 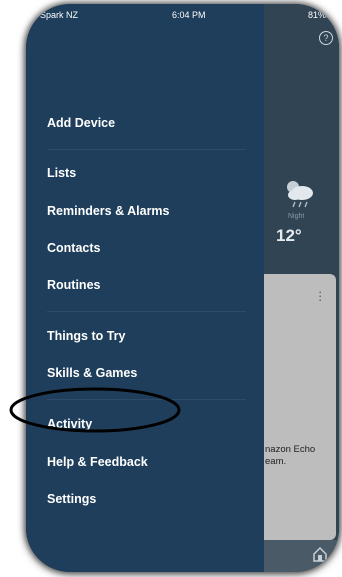 What do you see at coordinates (69, 424) in the screenshot?
I see `menu-item-activity: Activity` at bounding box center [69, 424].